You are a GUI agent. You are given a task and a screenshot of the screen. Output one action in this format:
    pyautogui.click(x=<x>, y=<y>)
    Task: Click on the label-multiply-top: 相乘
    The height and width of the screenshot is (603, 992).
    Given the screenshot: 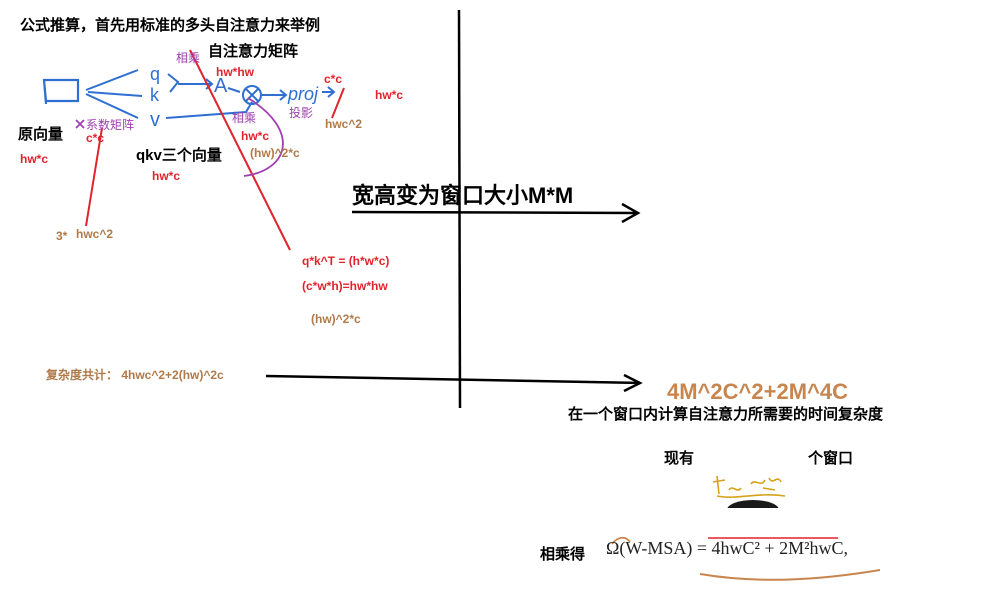 What is the action you would take?
    pyautogui.click(x=188, y=58)
    